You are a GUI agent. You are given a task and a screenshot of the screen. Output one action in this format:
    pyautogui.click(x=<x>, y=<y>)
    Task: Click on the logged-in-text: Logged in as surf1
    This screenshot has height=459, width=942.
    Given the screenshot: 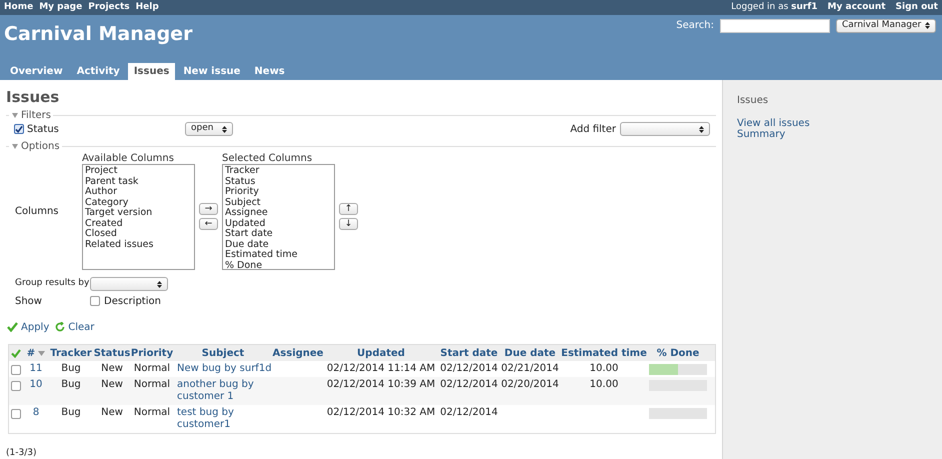 What is the action you would take?
    pyautogui.click(x=774, y=7)
    